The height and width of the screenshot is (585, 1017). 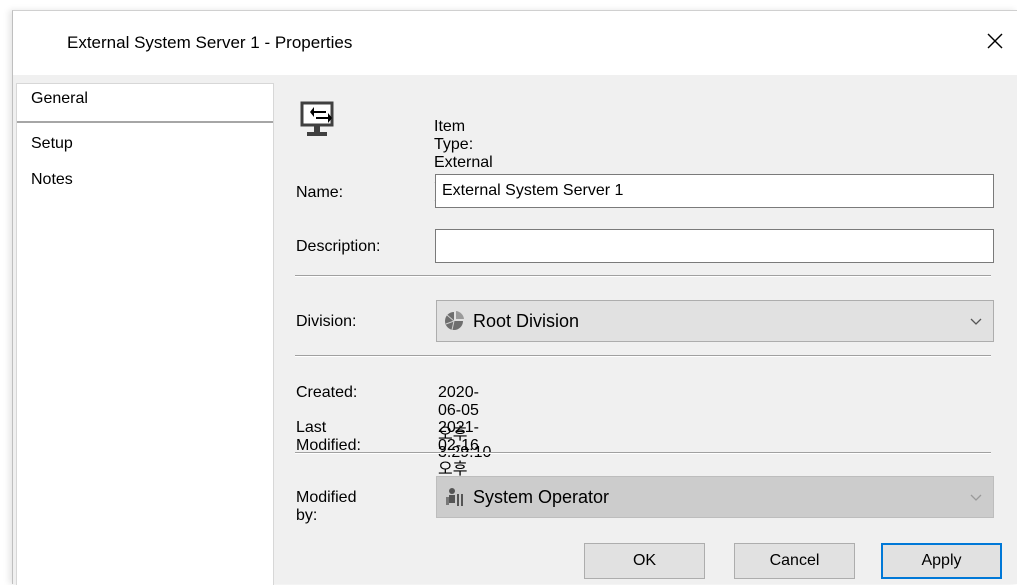 I want to click on division-value: Root Division, so click(x=526, y=320).